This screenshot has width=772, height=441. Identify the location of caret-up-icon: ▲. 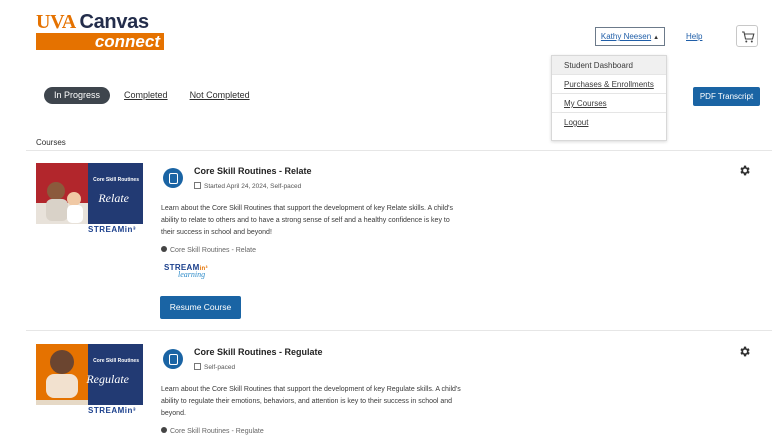
(656, 38).